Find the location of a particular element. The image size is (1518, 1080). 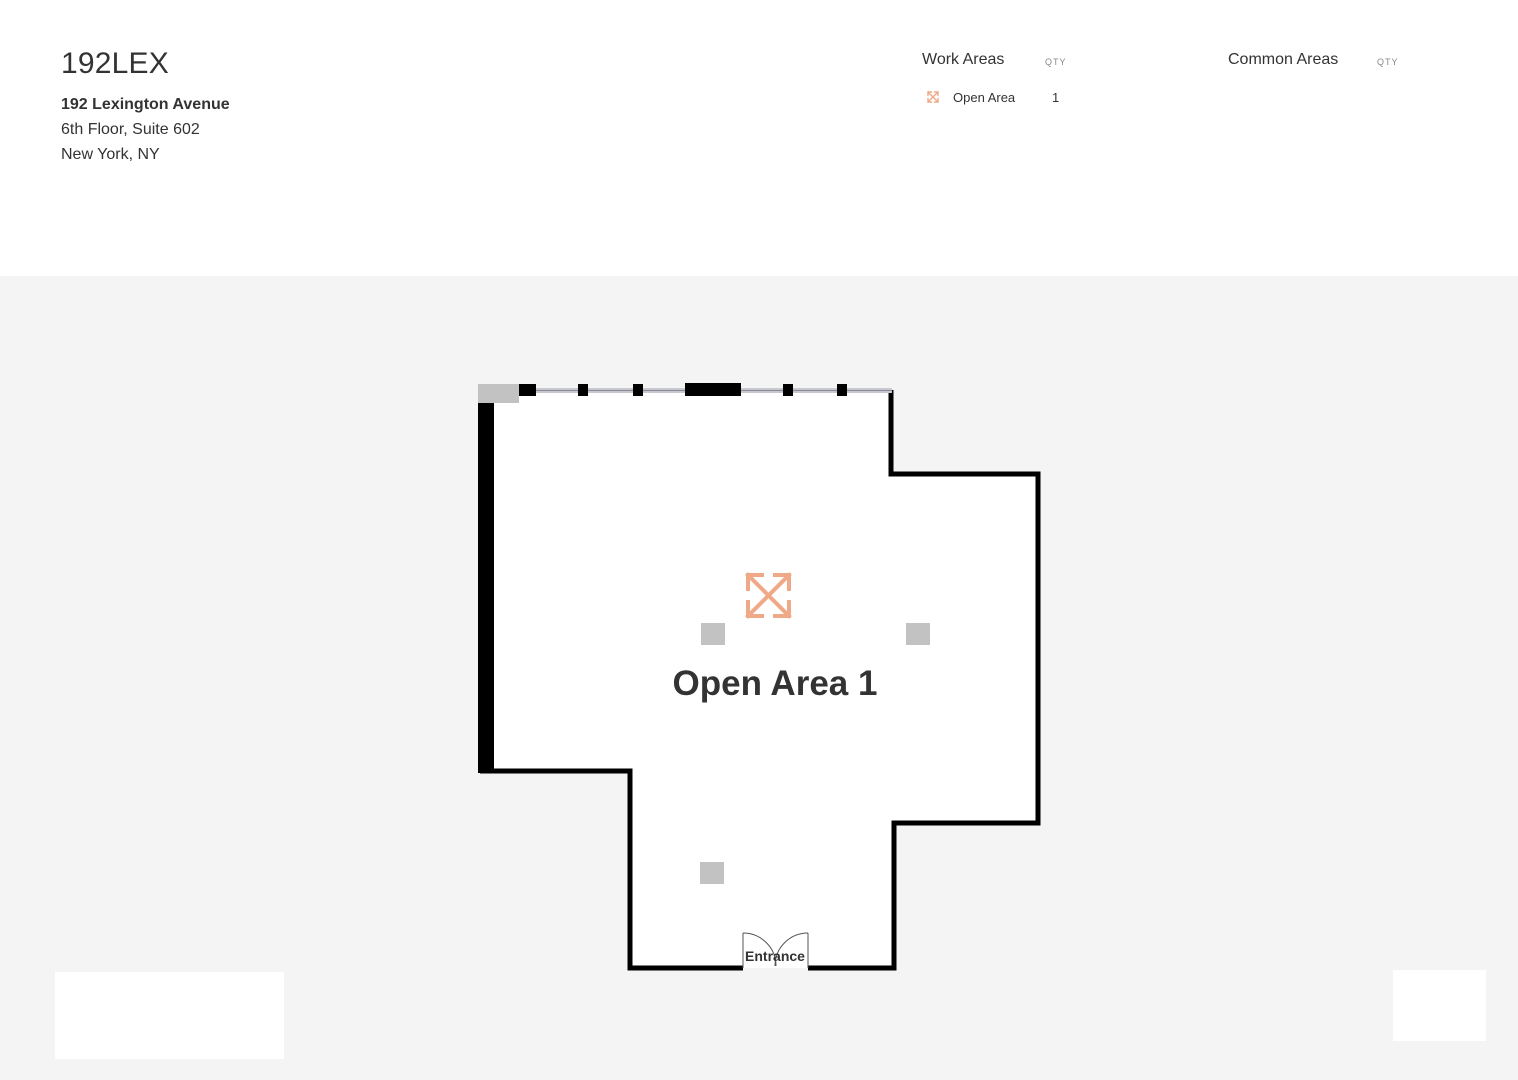

common-areas-qty-header: QTY is located at coordinates (1388, 62).